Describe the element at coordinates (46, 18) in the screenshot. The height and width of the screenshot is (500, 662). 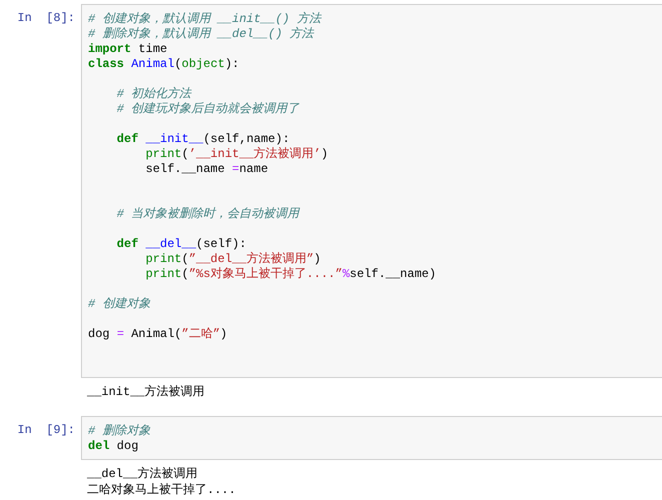
I see `cell-prompt: In [8]:` at that location.